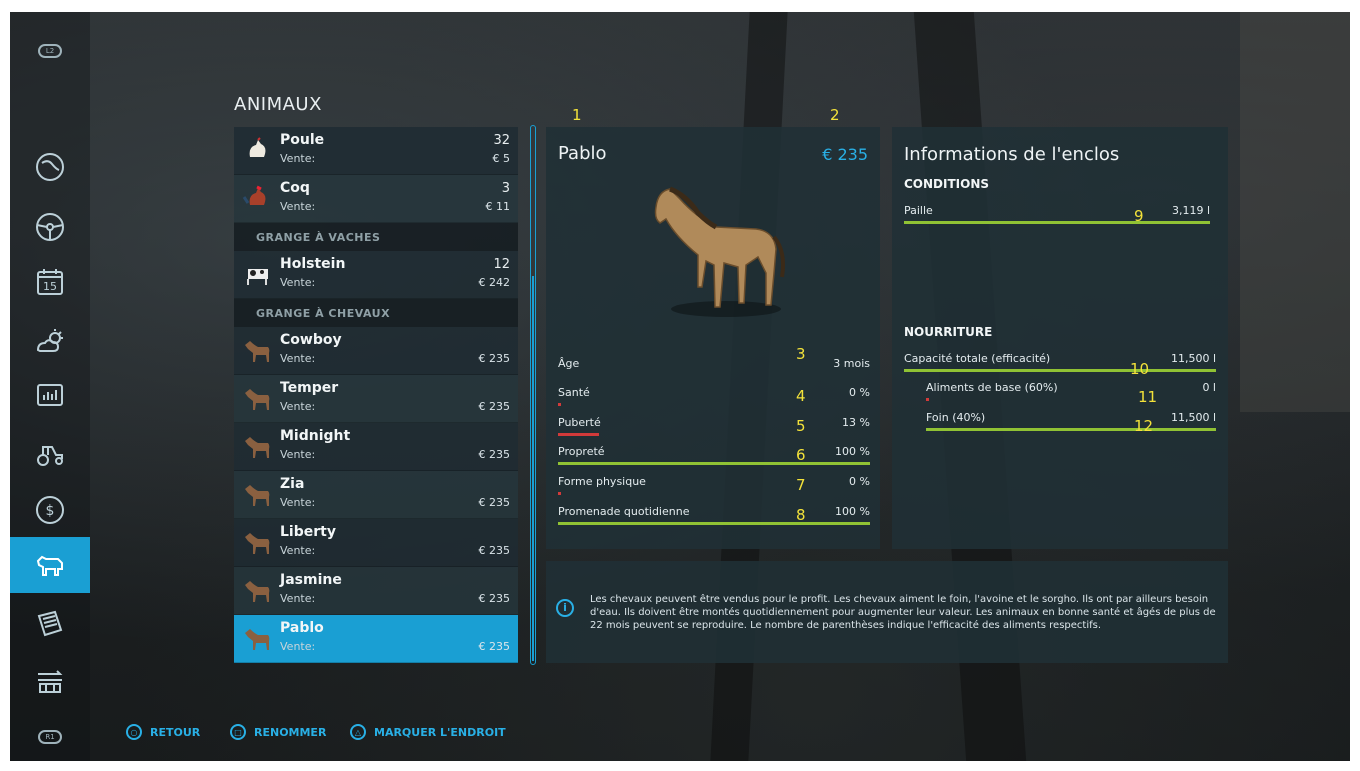  What do you see at coordinates (801, 455) in the screenshot?
I see `annotation-6: 6` at bounding box center [801, 455].